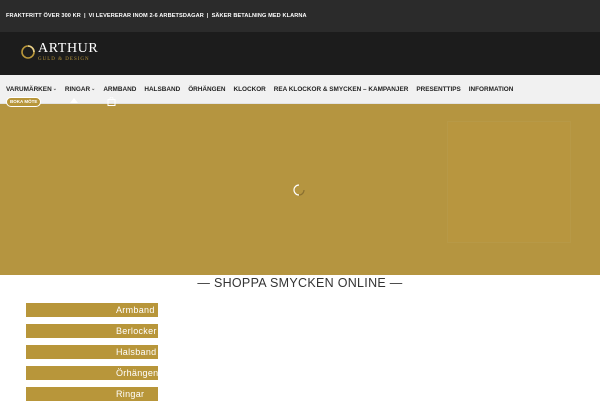 The height and width of the screenshot is (408, 600). Describe the element at coordinates (259, 16) in the screenshot. I see `announcement-payment: SÄKER BETALNING MED KLARNA` at that location.